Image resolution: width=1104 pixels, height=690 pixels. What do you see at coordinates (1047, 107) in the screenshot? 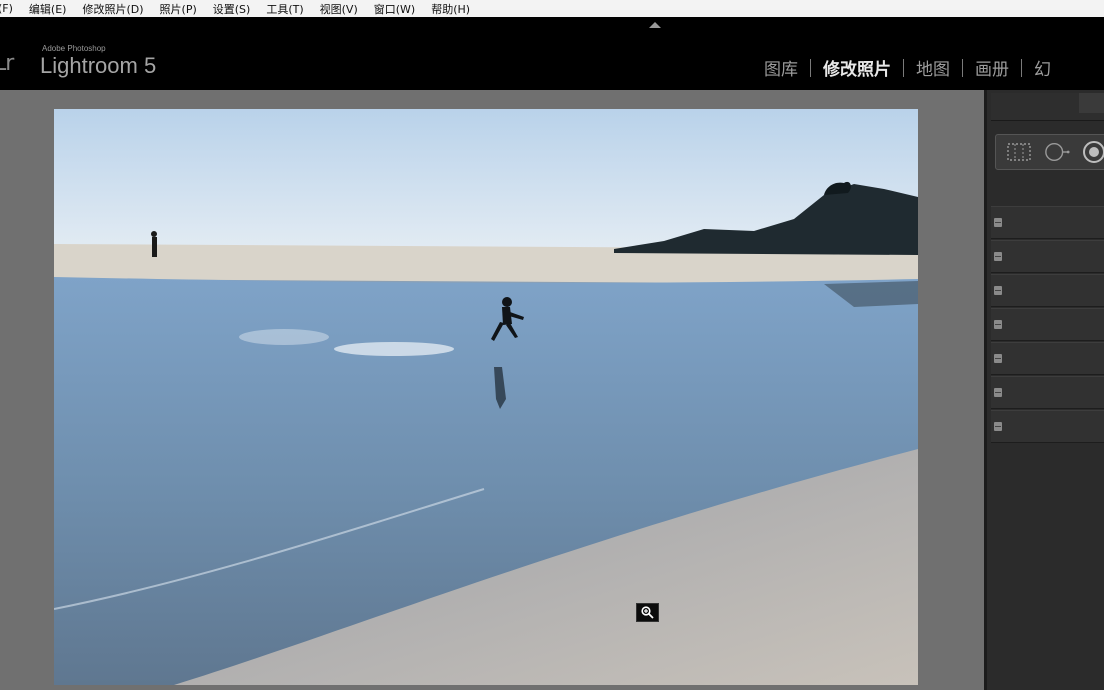
I see `histogram` at bounding box center [1047, 107].